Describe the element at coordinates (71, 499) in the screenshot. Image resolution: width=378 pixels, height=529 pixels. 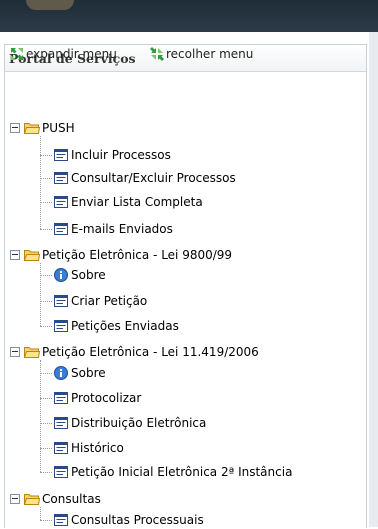
I see `folder-label: Consultas` at that location.